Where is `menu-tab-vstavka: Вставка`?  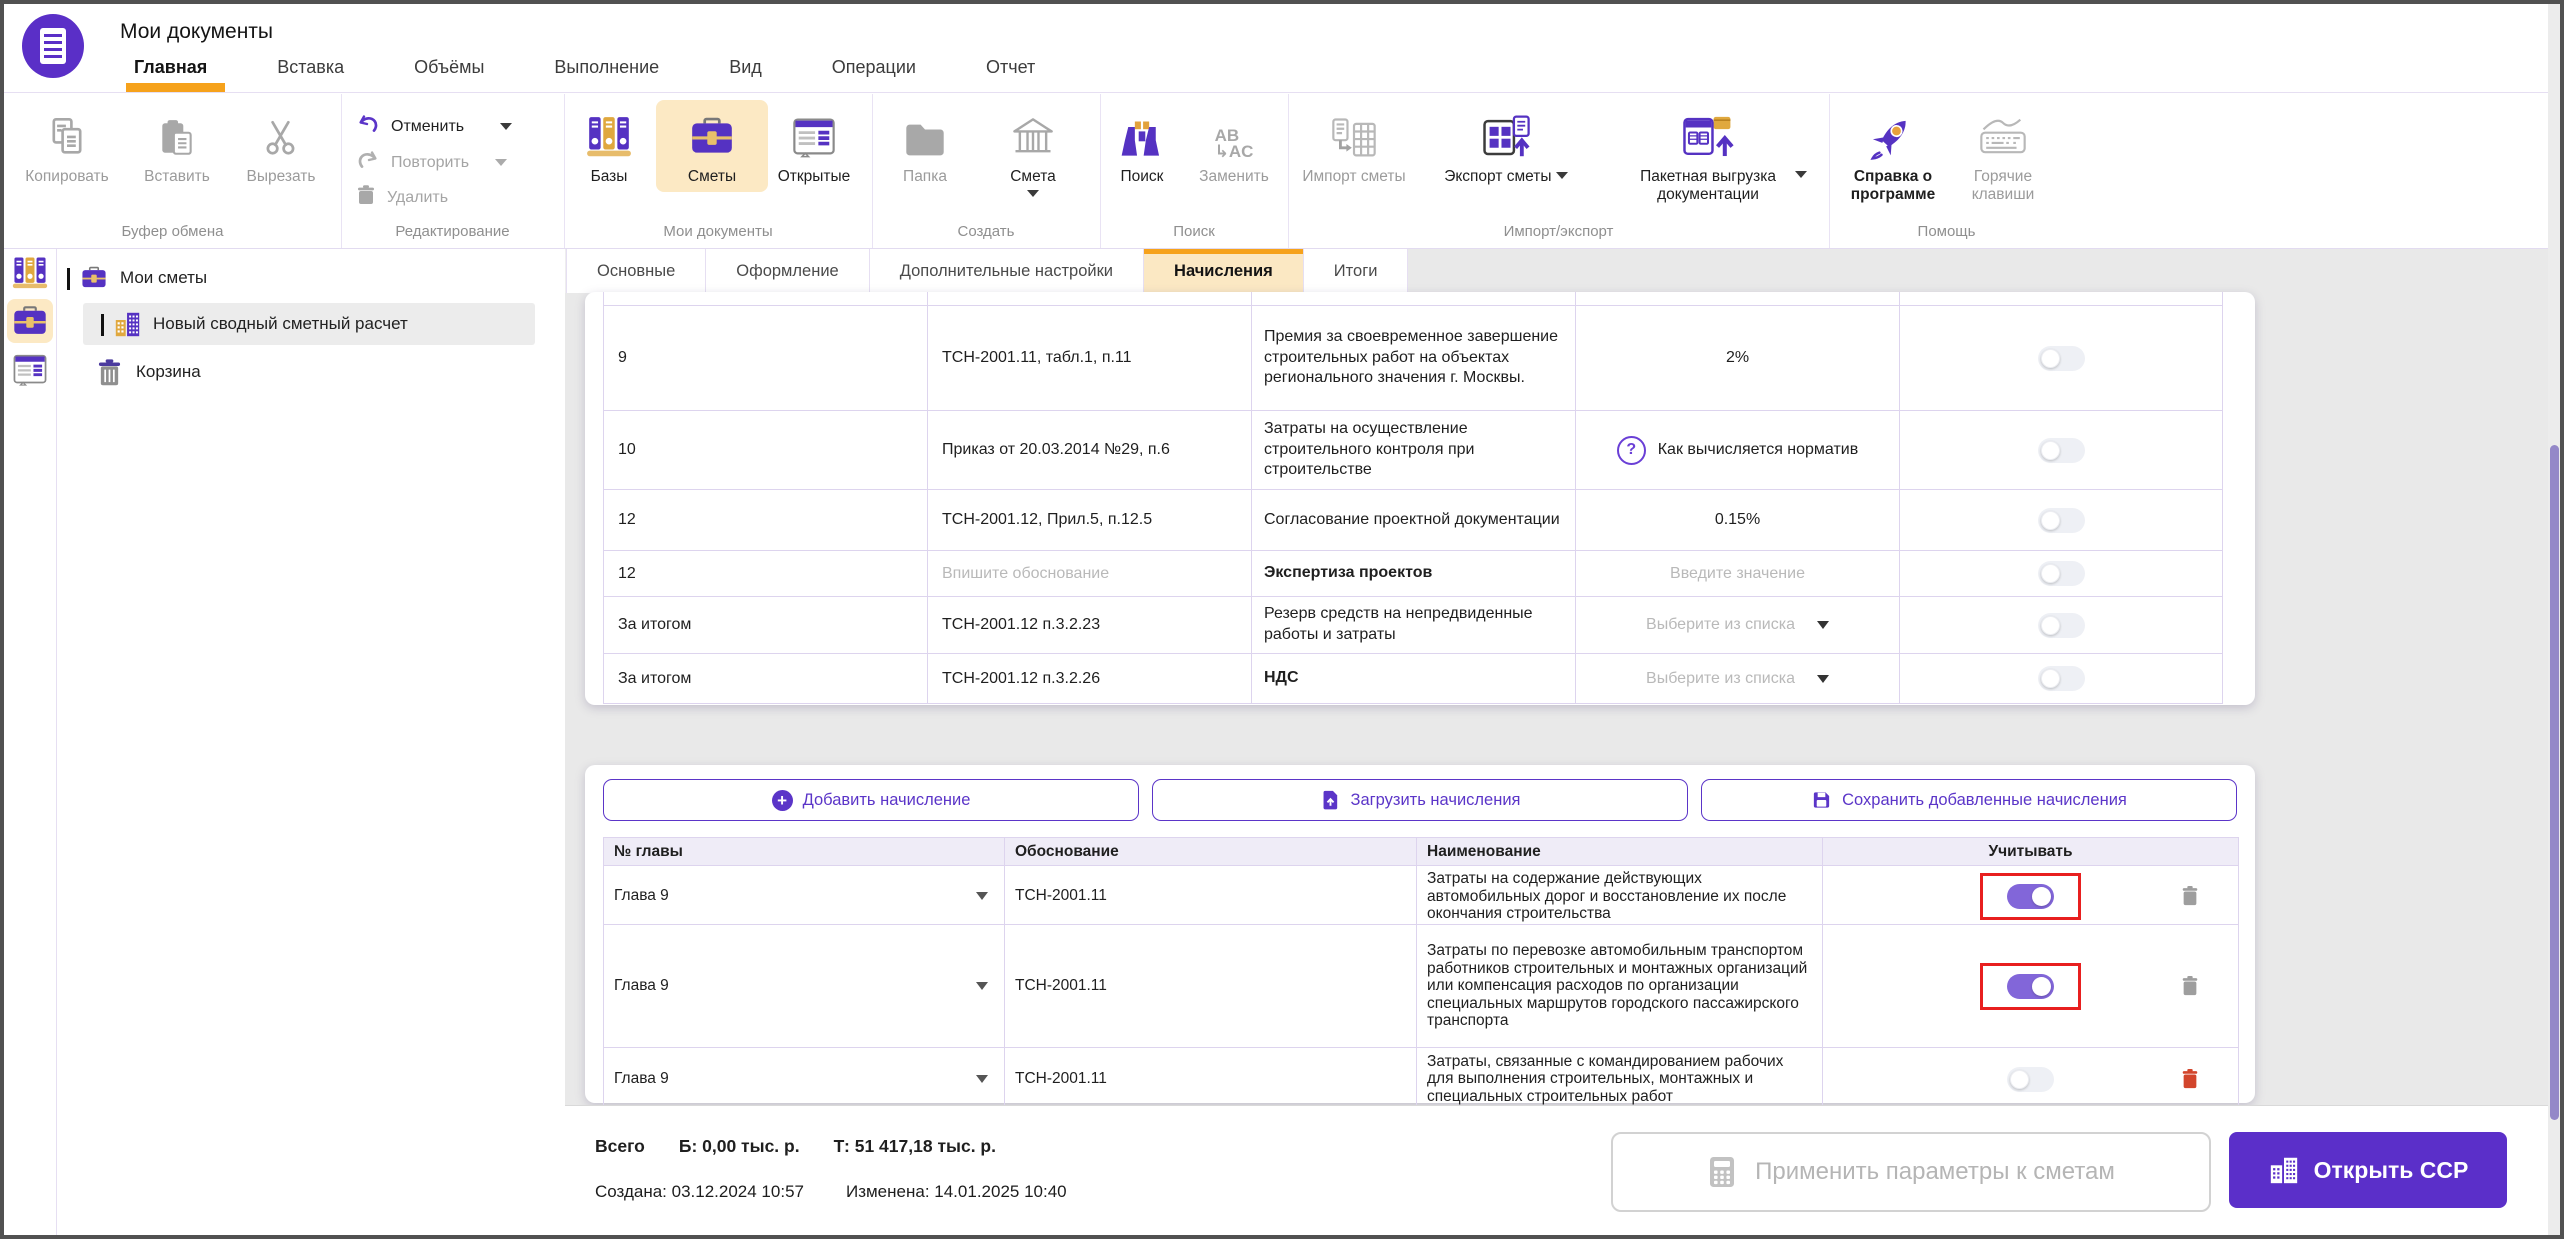
menu-tab-vstavka: Вставка is located at coordinates (310, 74).